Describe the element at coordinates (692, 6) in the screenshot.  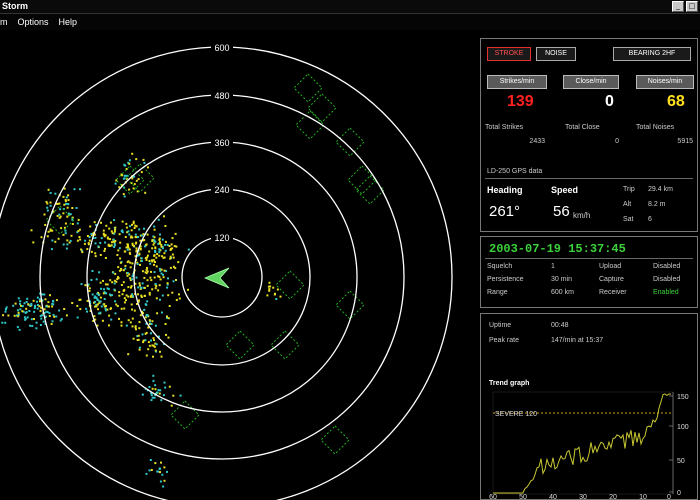
I see `maximize-button: □` at that location.